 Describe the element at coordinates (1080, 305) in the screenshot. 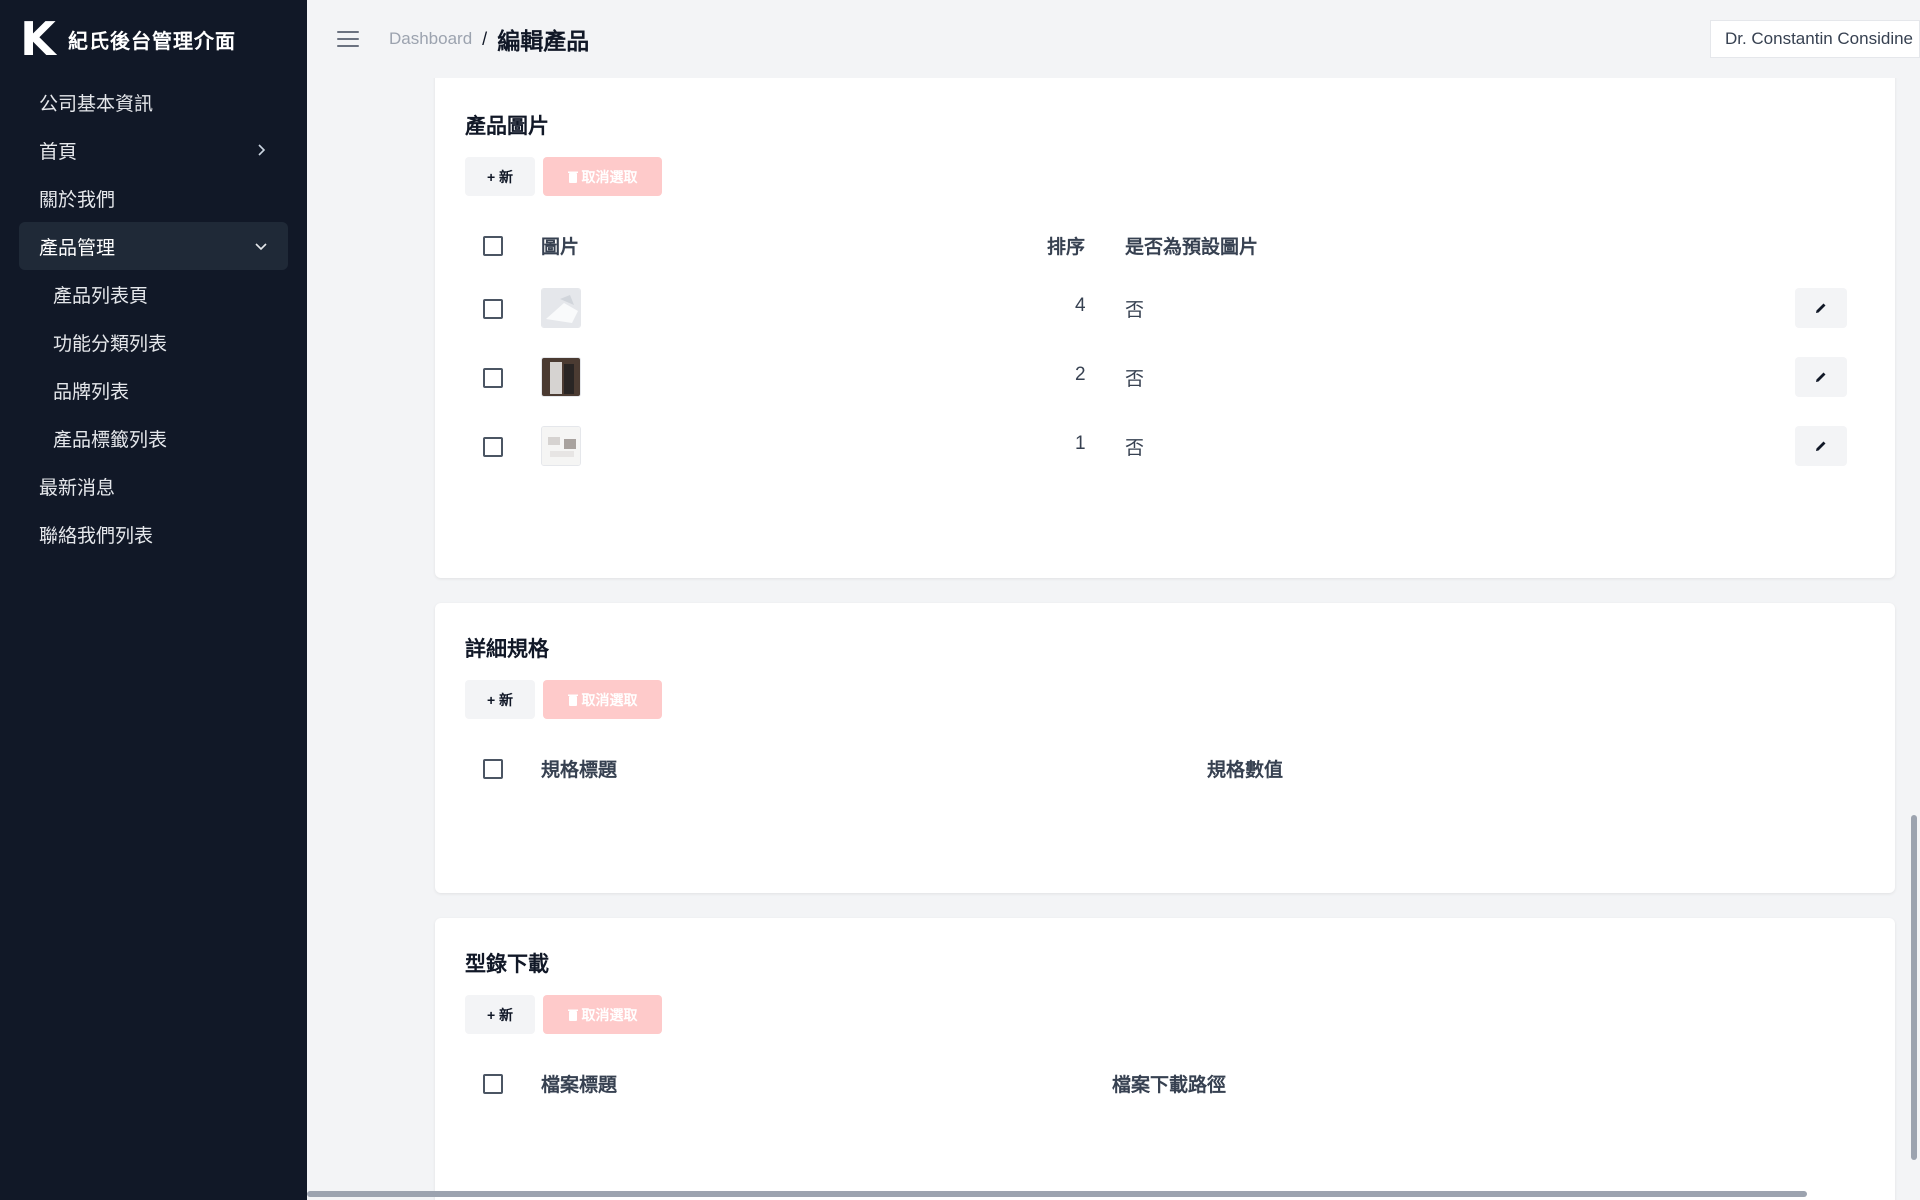

I see `row-order: 4` at that location.